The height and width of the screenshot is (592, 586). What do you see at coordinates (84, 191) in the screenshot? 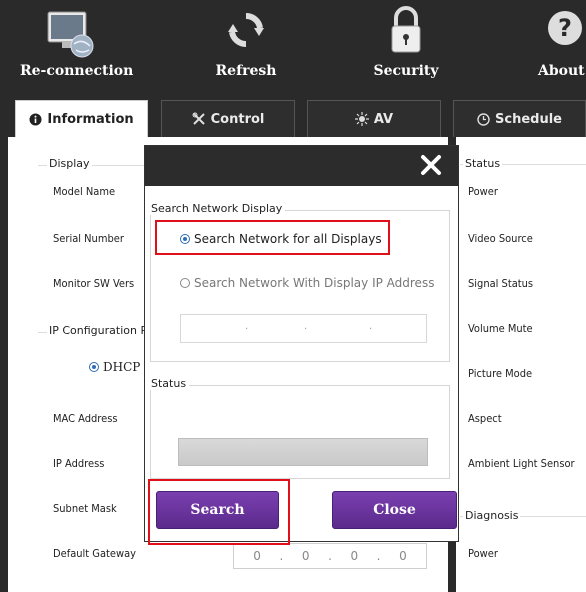
I see `model-name-label: Model Name` at bounding box center [84, 191].